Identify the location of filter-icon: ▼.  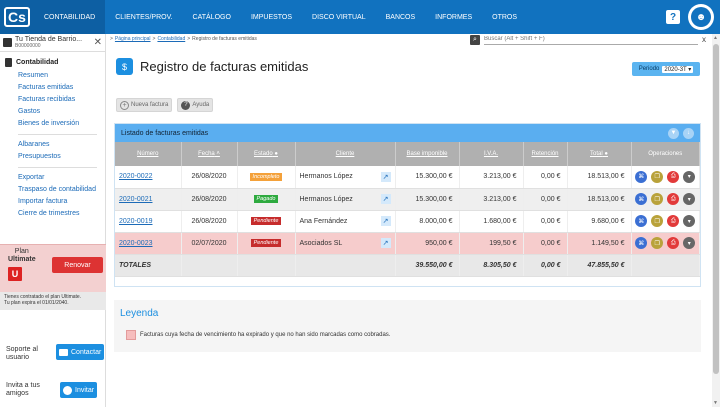
(673, 133).